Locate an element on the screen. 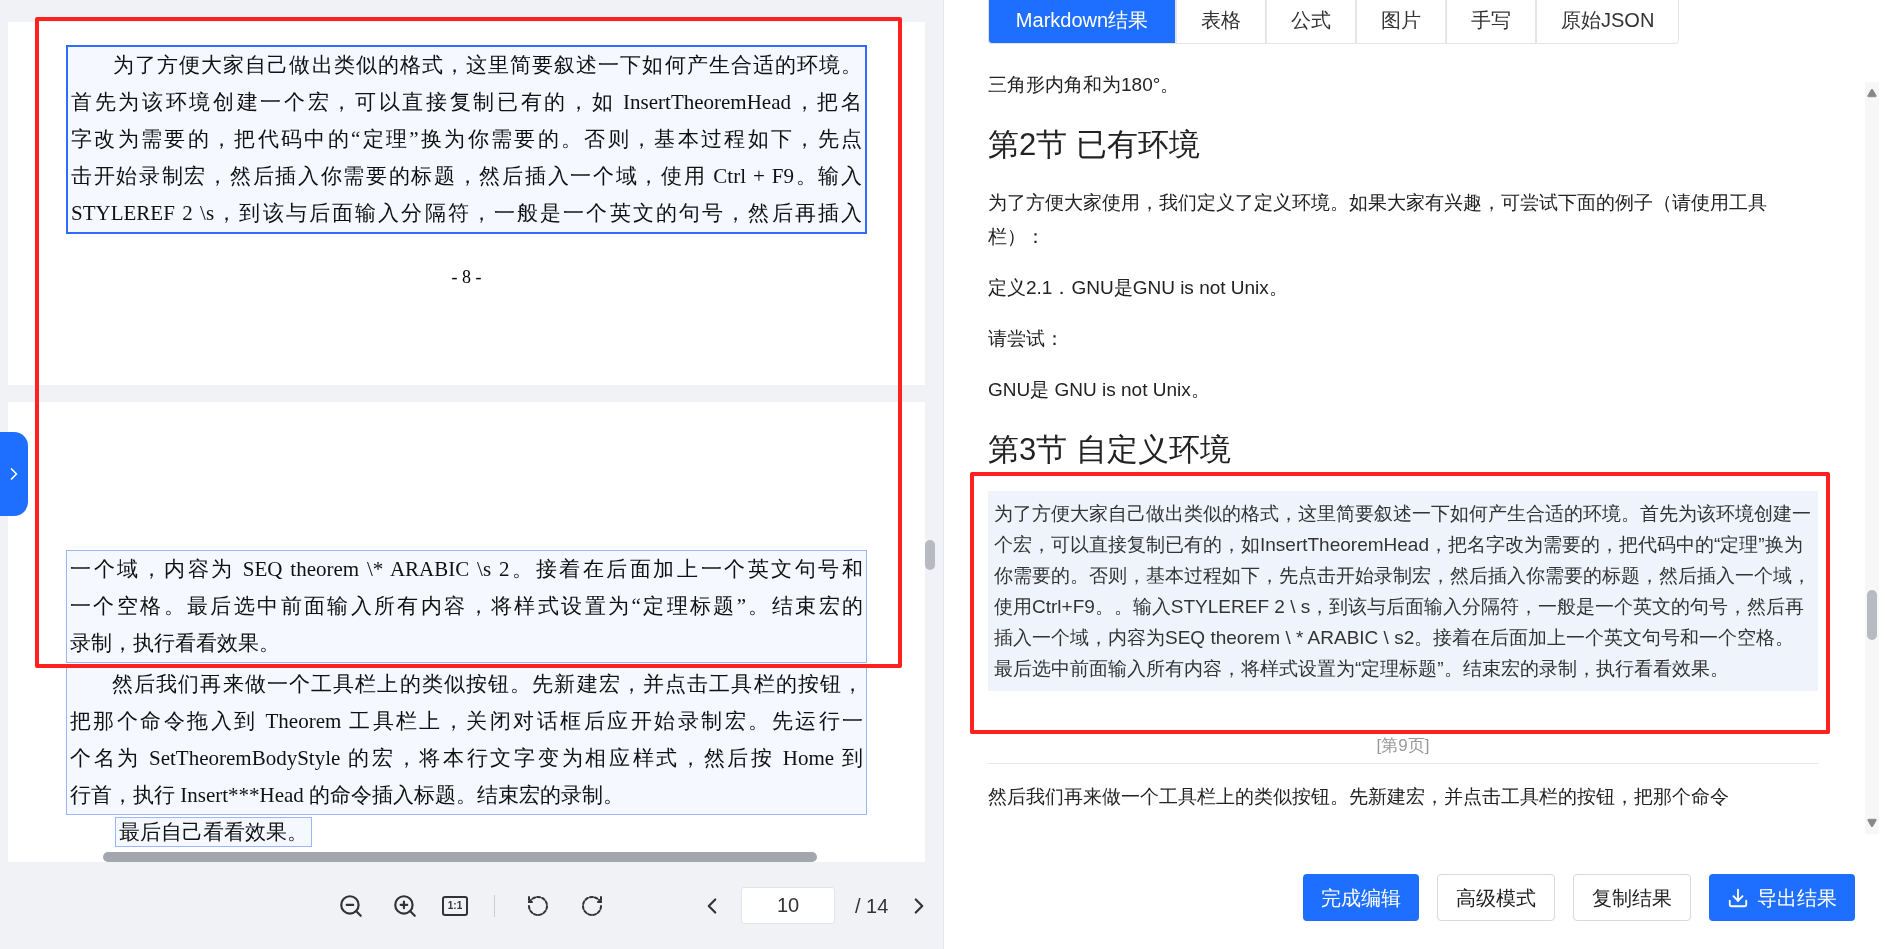 The width and height of the screenshot is (1885, 949). text-line: 击开始录制宏，然后插入你需要的标题，然后插入一个域，使用 Ctrl + F9。输入 is located at coordinates (466, 176).